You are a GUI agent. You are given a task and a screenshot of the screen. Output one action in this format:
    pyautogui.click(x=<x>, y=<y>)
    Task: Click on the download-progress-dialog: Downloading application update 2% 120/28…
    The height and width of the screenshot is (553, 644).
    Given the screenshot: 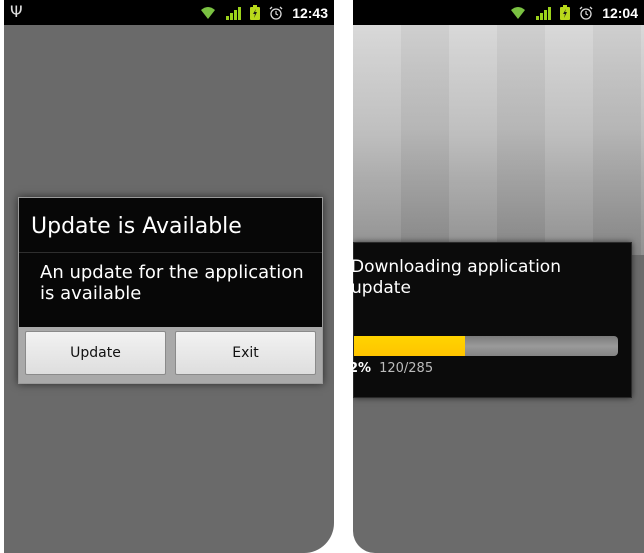 What is the action you would take?
    pyautogui.click(x=492, y=320)
    